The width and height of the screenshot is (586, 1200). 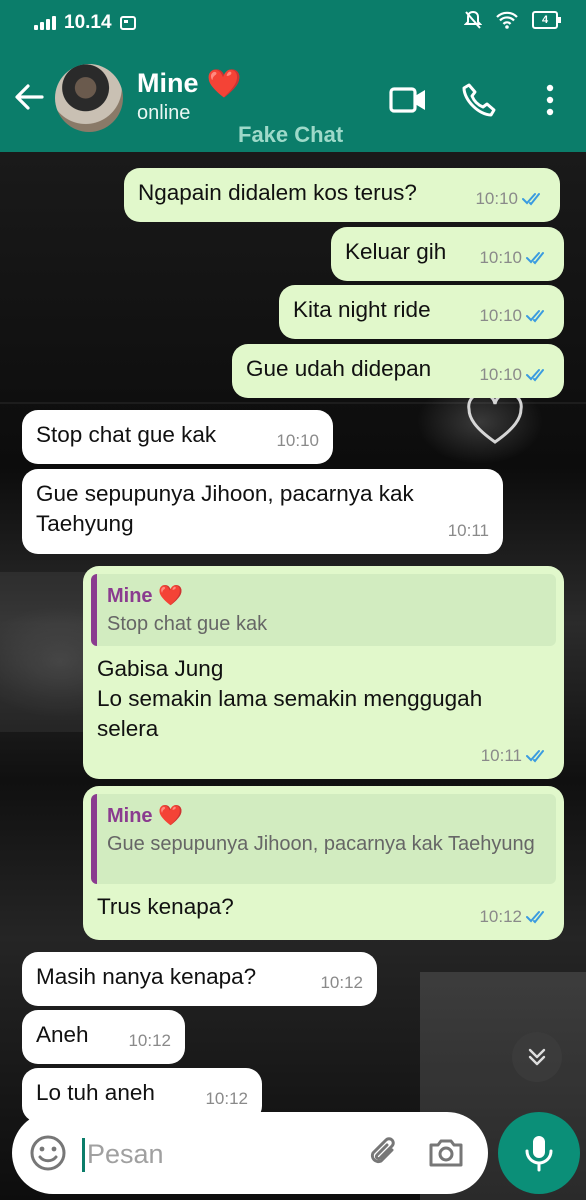 What do you see at coordinates (291, 134) in the screenshot?
I see `fake-chat-watermark: Fake Chat` at bounding box center [291, 134].